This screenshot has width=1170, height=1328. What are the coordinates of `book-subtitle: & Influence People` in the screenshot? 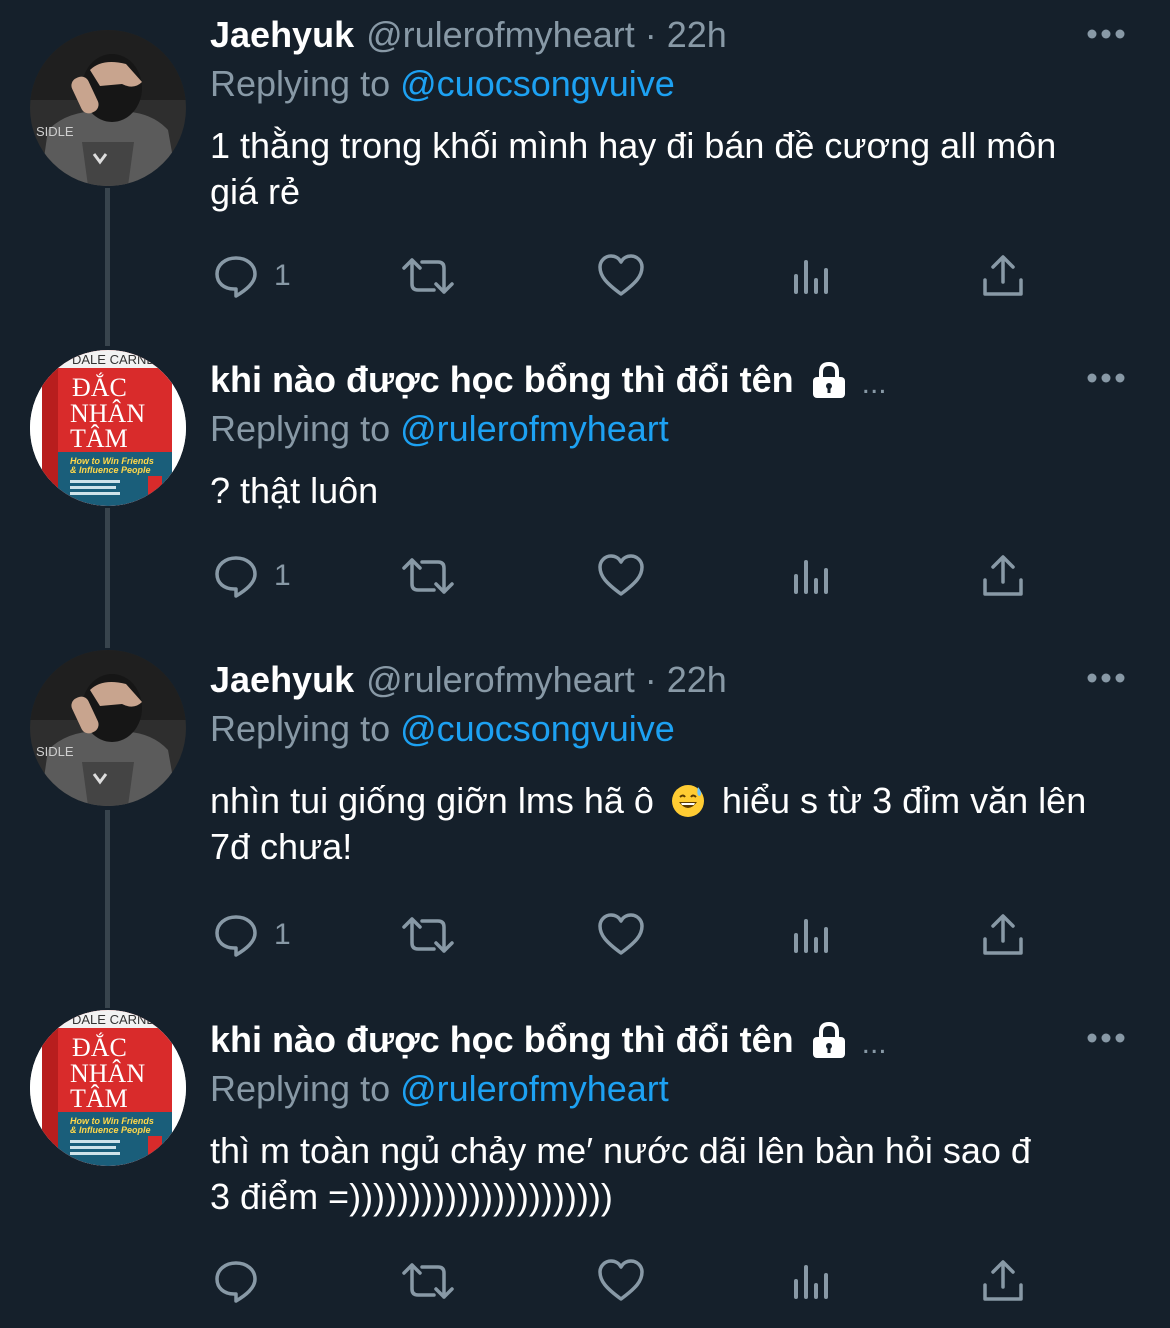 It's located at (110, 1130).